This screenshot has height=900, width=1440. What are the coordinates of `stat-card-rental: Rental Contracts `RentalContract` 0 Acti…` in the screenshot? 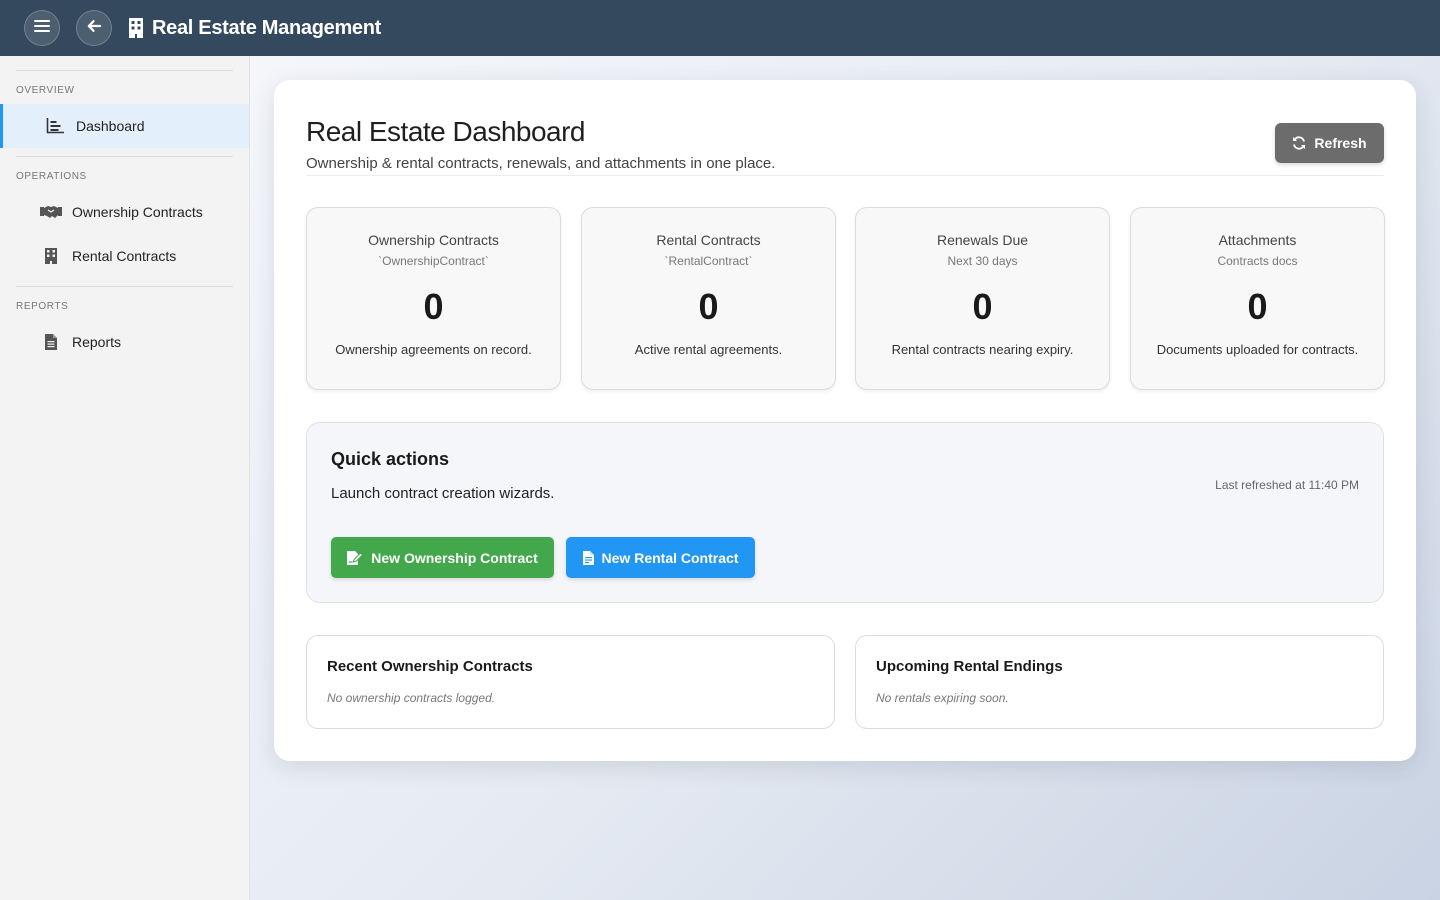 It's located at (708, 298).